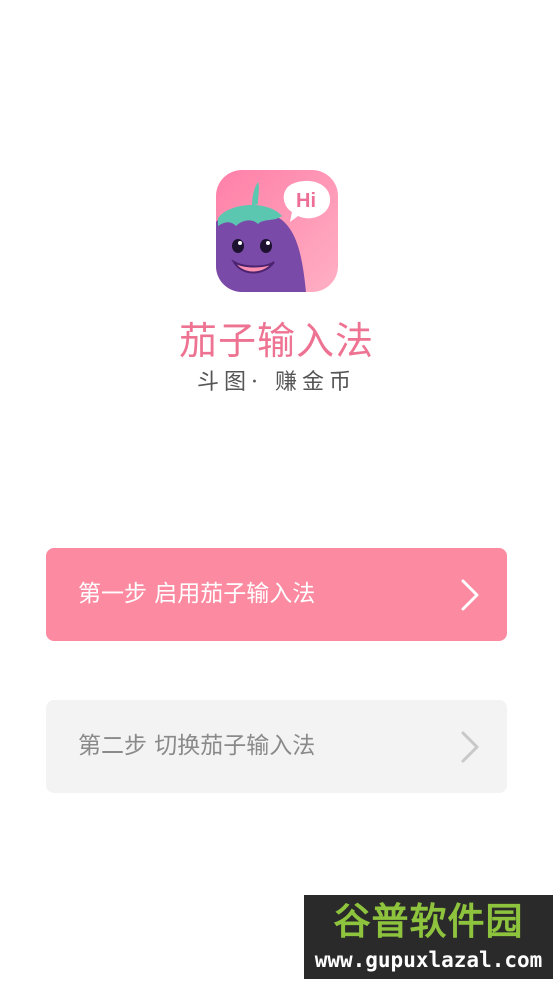 This screenshot has width=553, height=983. What do you see at coordinates (306, 201) in the screenshot?
I see `hi-bubble-text: Hi` at bounding box center [306, 201].